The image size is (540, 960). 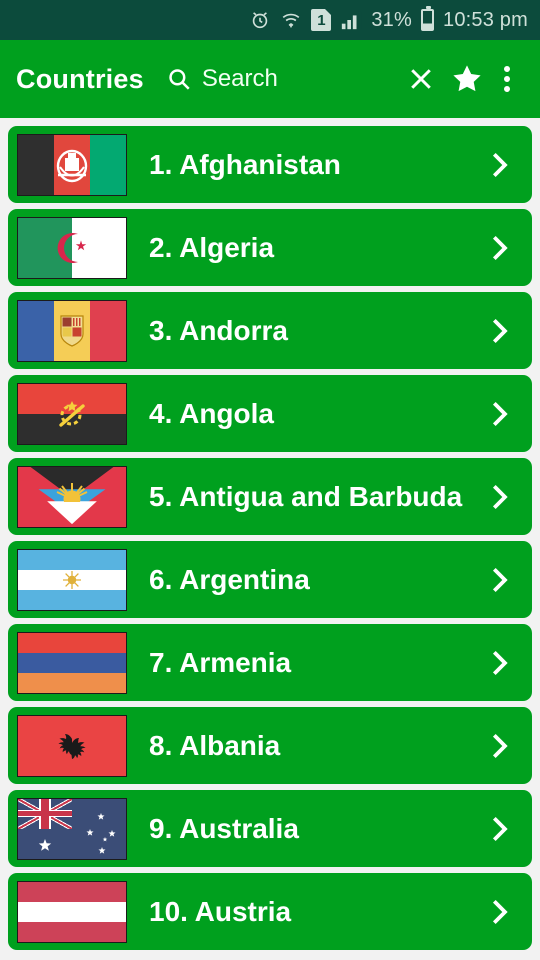 I want to click on search-input: Search, so click(x=282, y=79).